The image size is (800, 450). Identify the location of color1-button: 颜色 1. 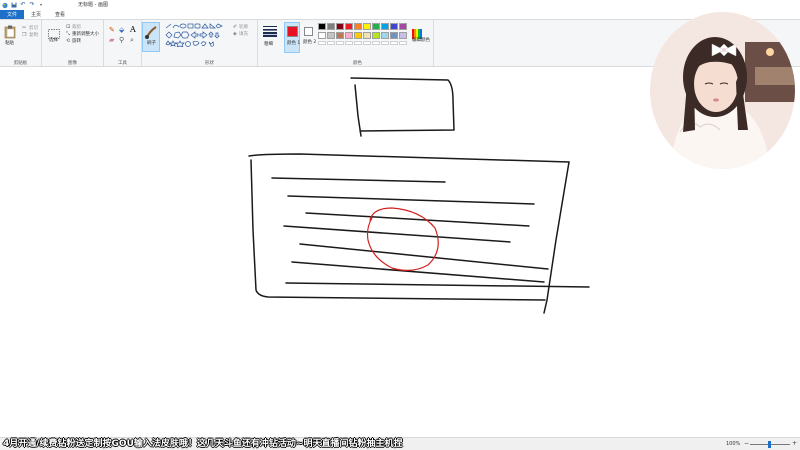
(292, 37).